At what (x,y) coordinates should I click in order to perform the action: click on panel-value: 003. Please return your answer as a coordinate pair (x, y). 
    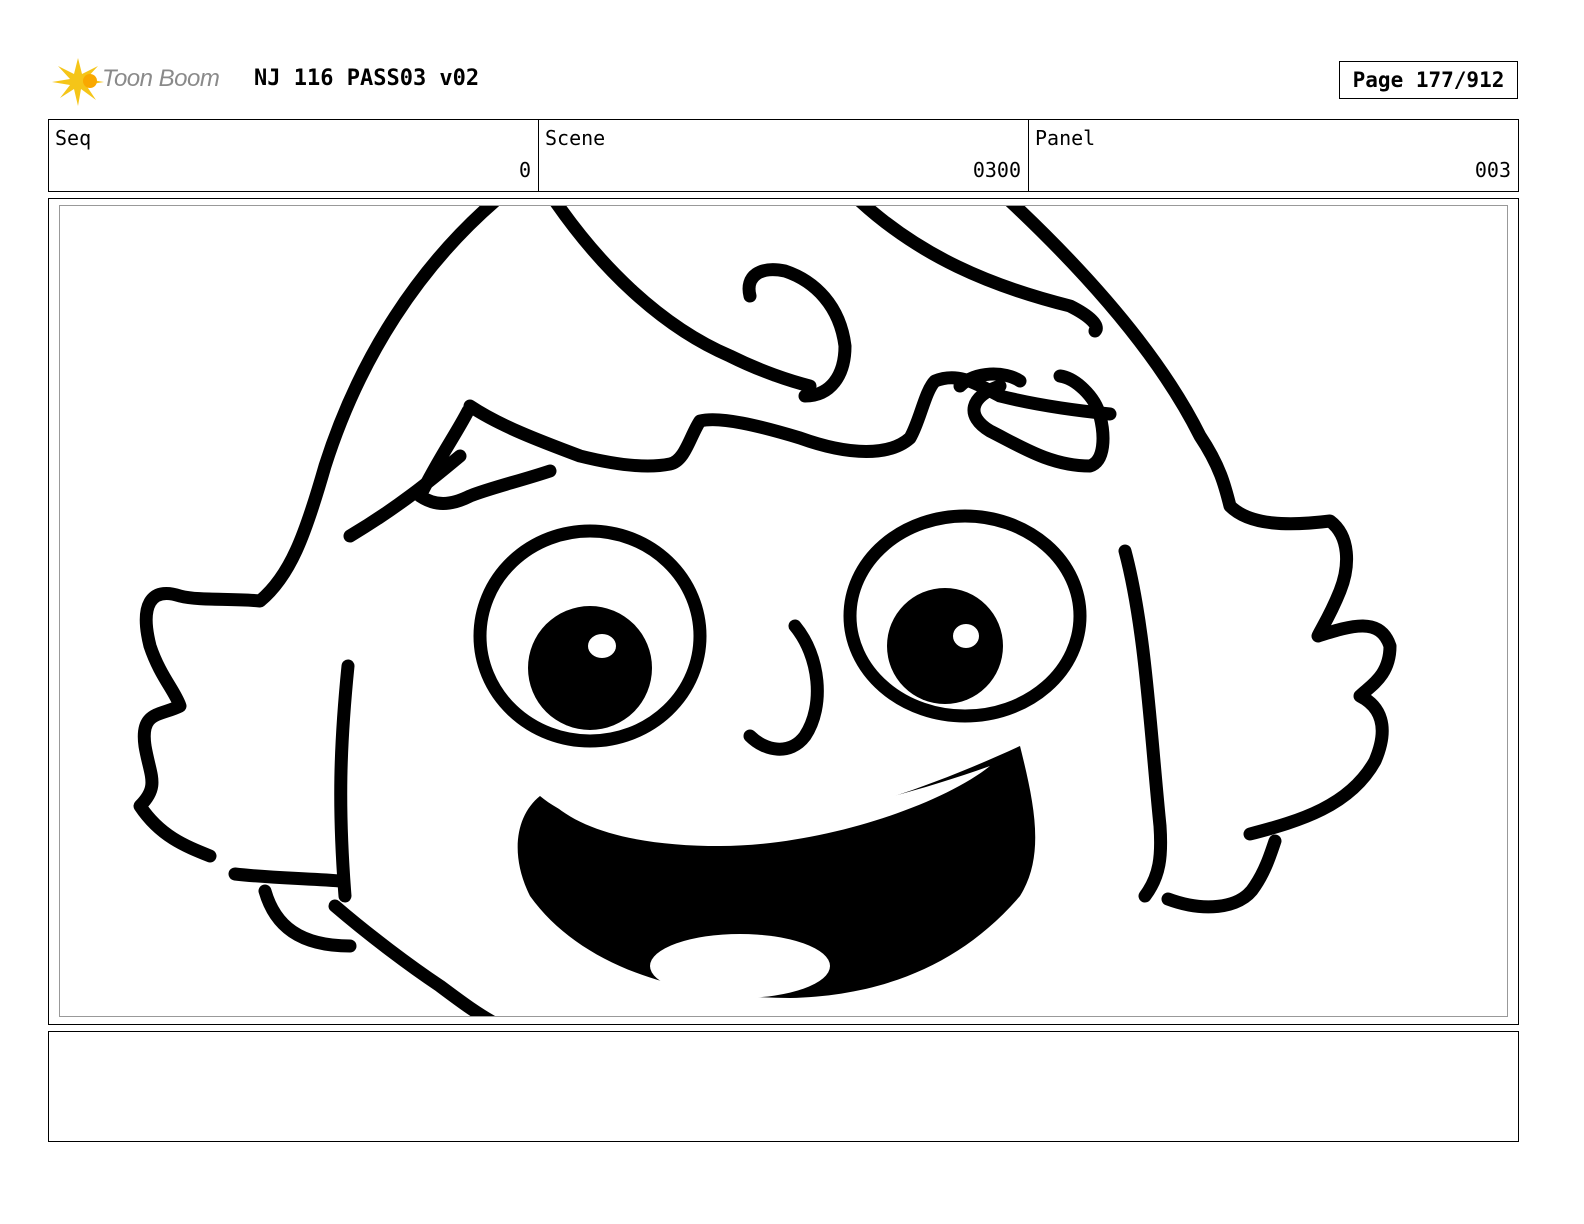
    Looking at the image, I should click on (1492, 170).